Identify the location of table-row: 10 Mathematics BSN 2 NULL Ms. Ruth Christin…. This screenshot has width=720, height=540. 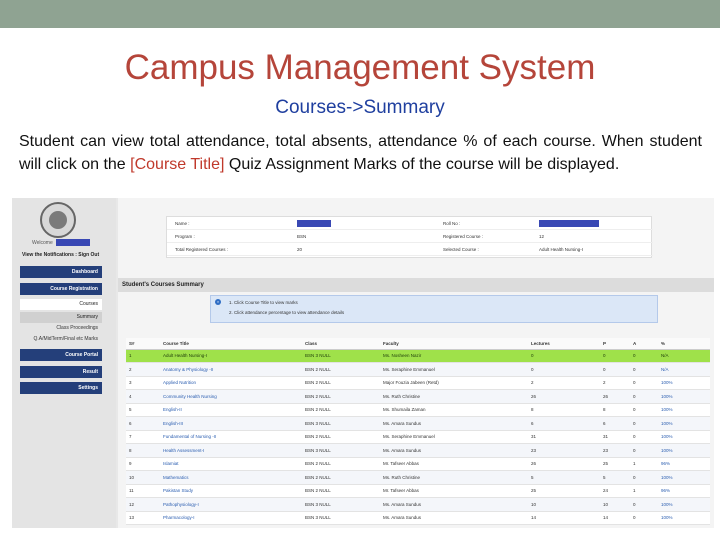
(418, 477).